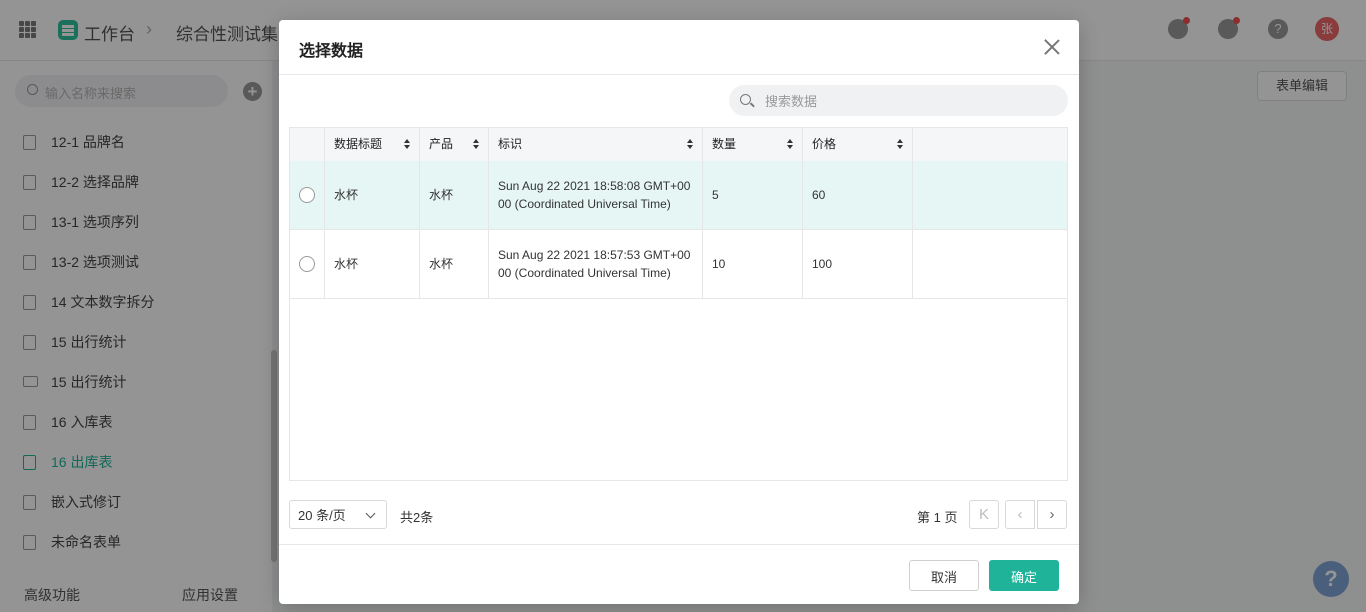  What do you see at coordinates (753, 144) in the screenshot?
I see `column-header-qty: 数量` at bounding box center [753, 144].